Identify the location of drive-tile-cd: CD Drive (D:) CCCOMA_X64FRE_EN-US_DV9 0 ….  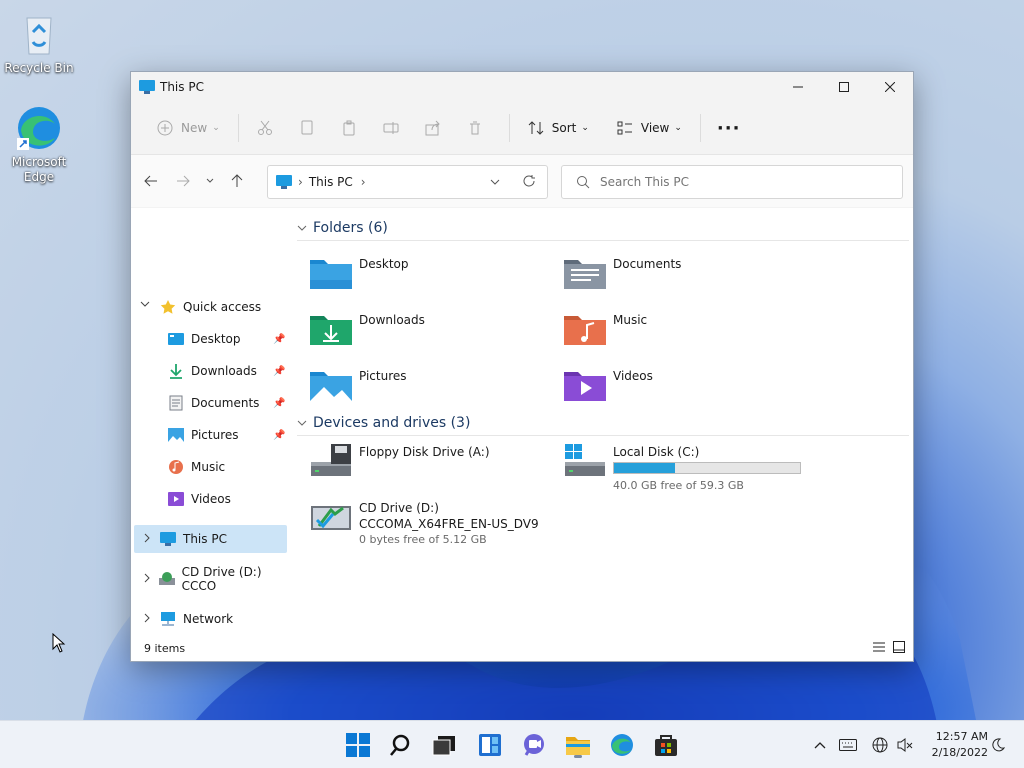
(424, 523).